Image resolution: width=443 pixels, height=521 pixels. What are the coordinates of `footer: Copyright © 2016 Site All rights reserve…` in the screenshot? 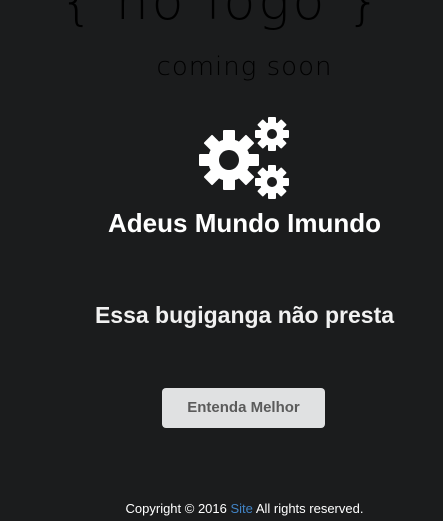 It's located at (221, 509).